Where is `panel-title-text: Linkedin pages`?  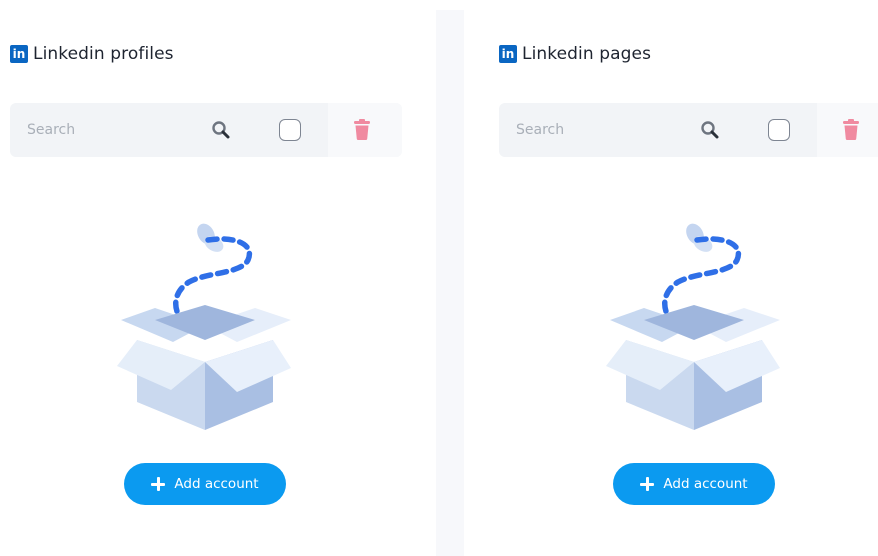
panel-title-text: Linkedin pages is located at coordinates (587, 54).